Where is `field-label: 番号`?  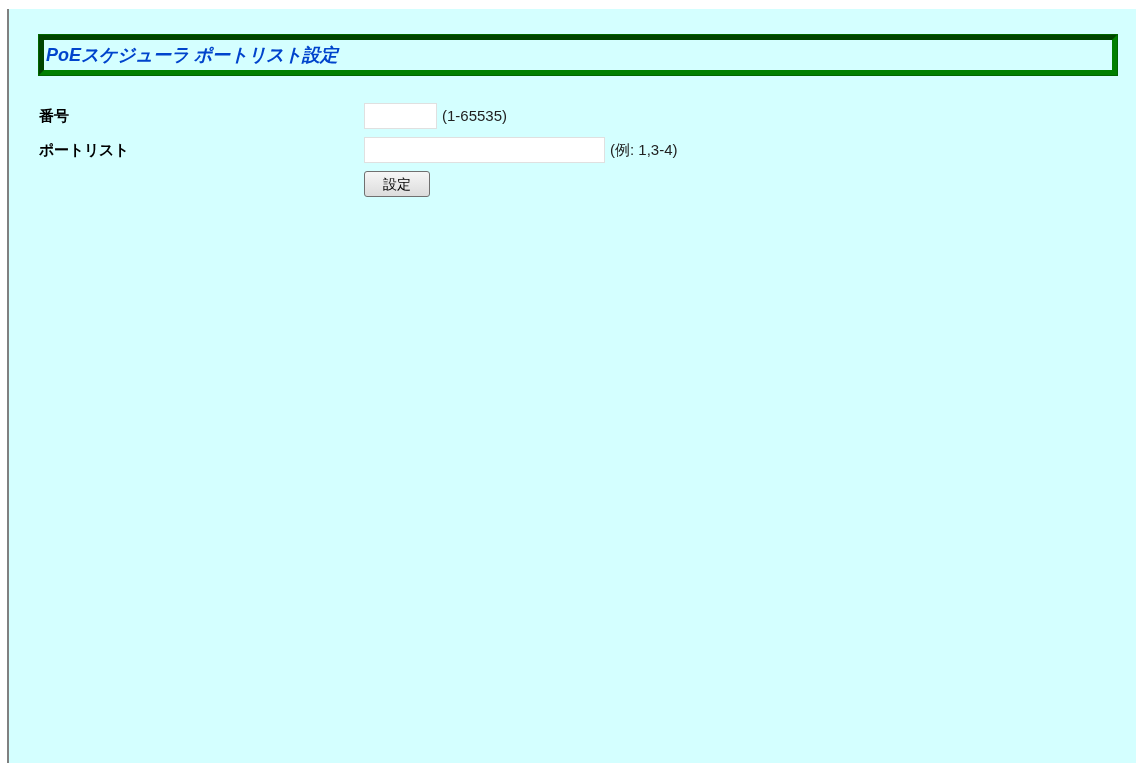 field-label: 番号 is located at coordinates (54, 115).